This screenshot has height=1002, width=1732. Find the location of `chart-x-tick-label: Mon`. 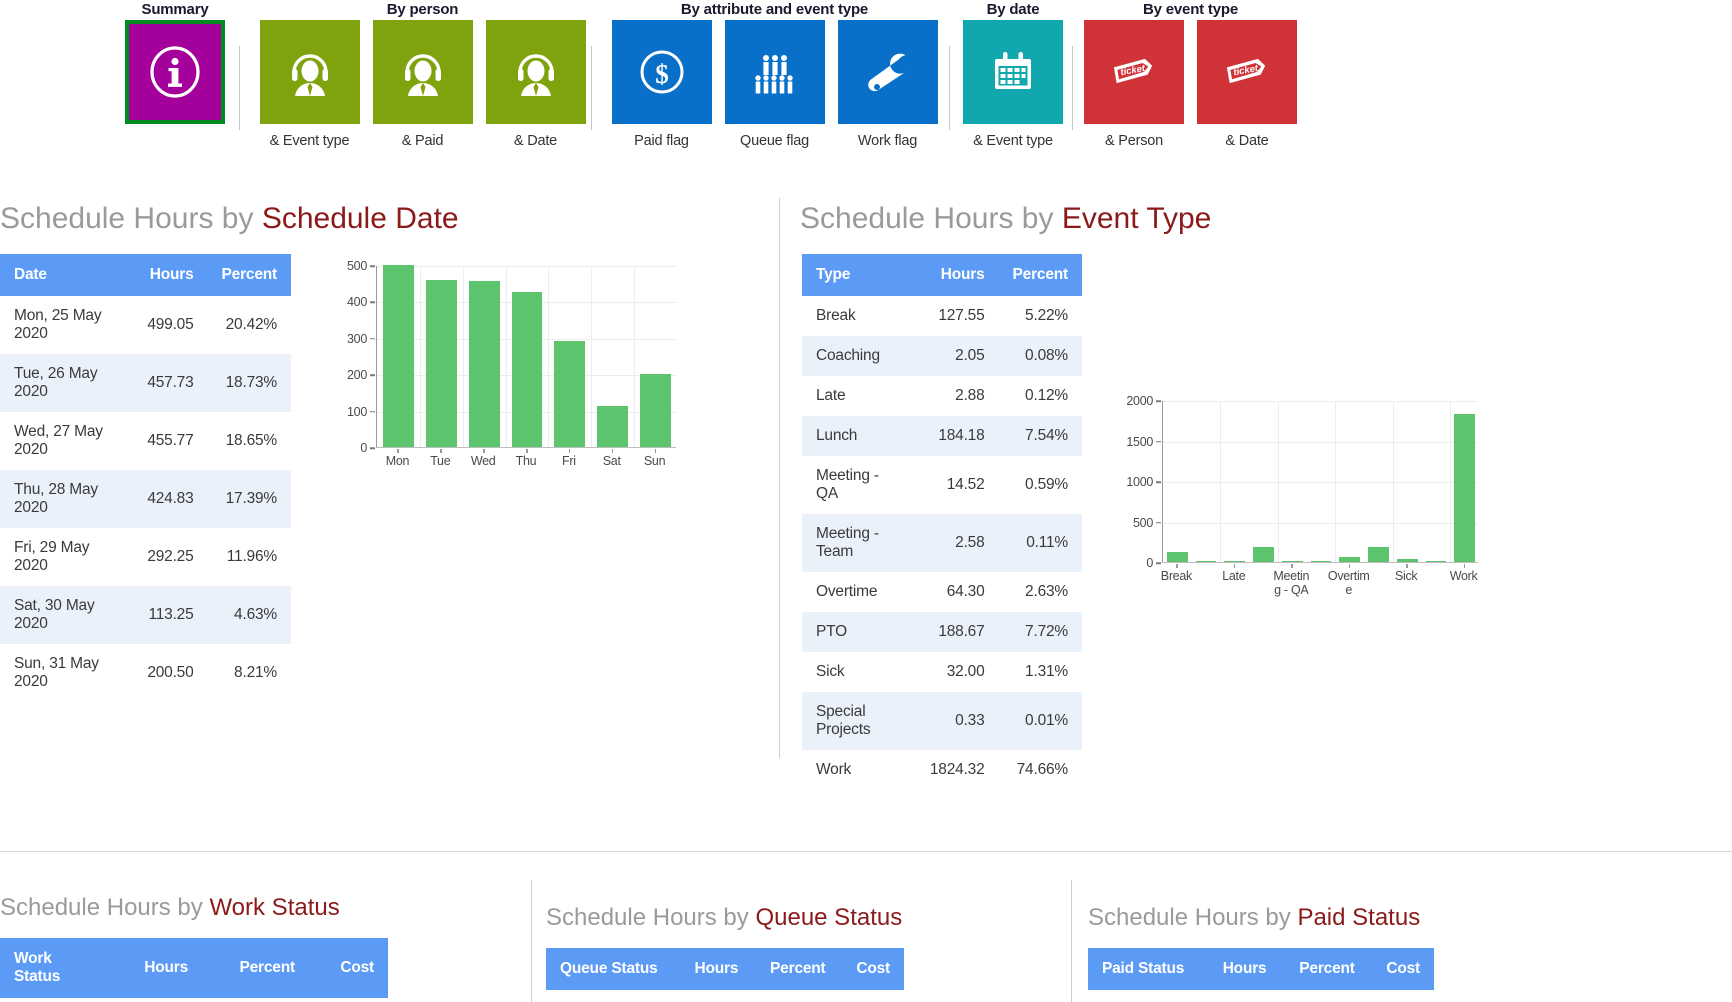

chart-x-tick-label: Mon is located at coordinates (397, 461).